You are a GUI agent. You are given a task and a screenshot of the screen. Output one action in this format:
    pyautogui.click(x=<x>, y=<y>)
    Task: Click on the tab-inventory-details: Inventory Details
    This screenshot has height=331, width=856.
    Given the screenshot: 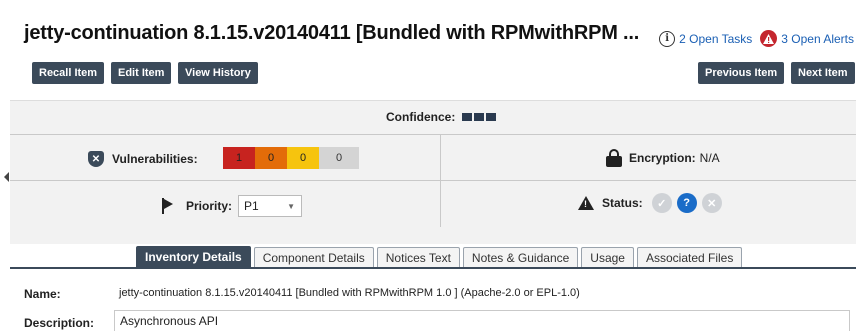 What is the action you would take?
    pyautogui.click(x=193, y=257)
    